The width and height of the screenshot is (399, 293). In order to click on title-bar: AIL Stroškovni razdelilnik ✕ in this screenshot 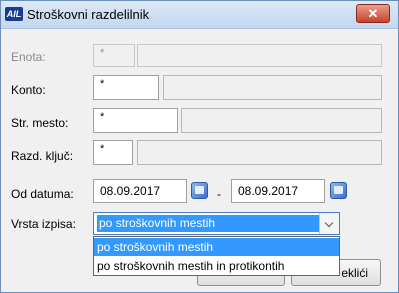, I will do `click(199, 15)`.